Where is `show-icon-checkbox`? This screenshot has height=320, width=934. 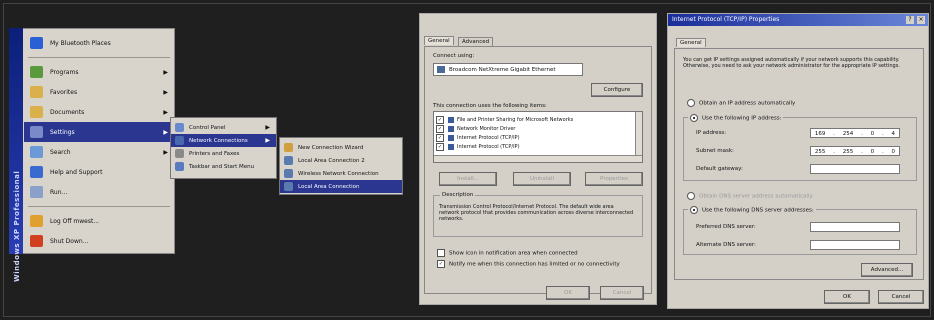 show-icon-checkbox is located at coordinates (441, 253).